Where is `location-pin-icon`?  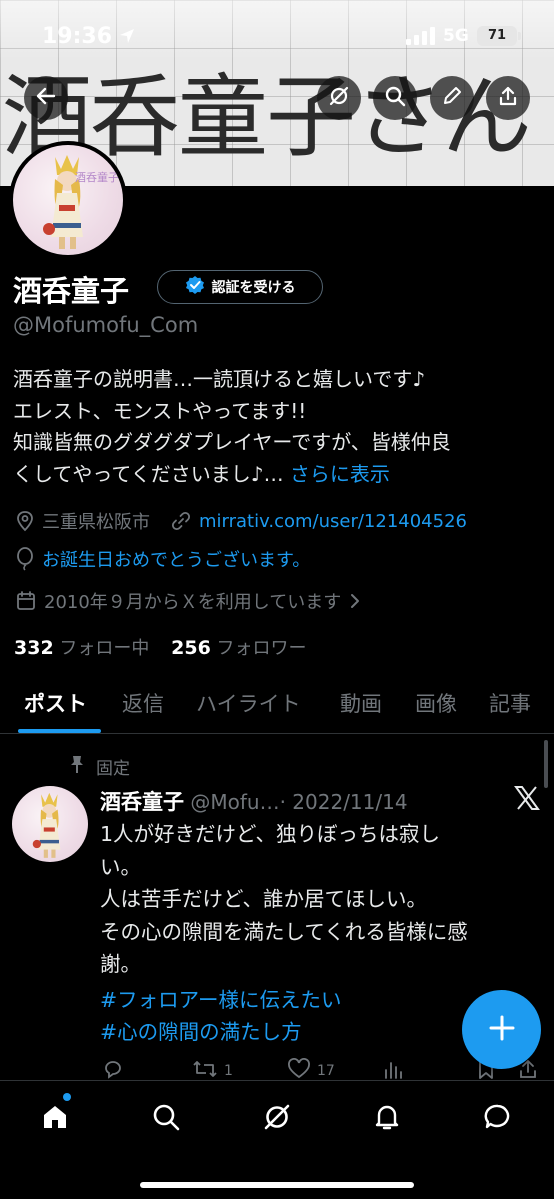 location-pin-icon is located at coordinates (25, 521).